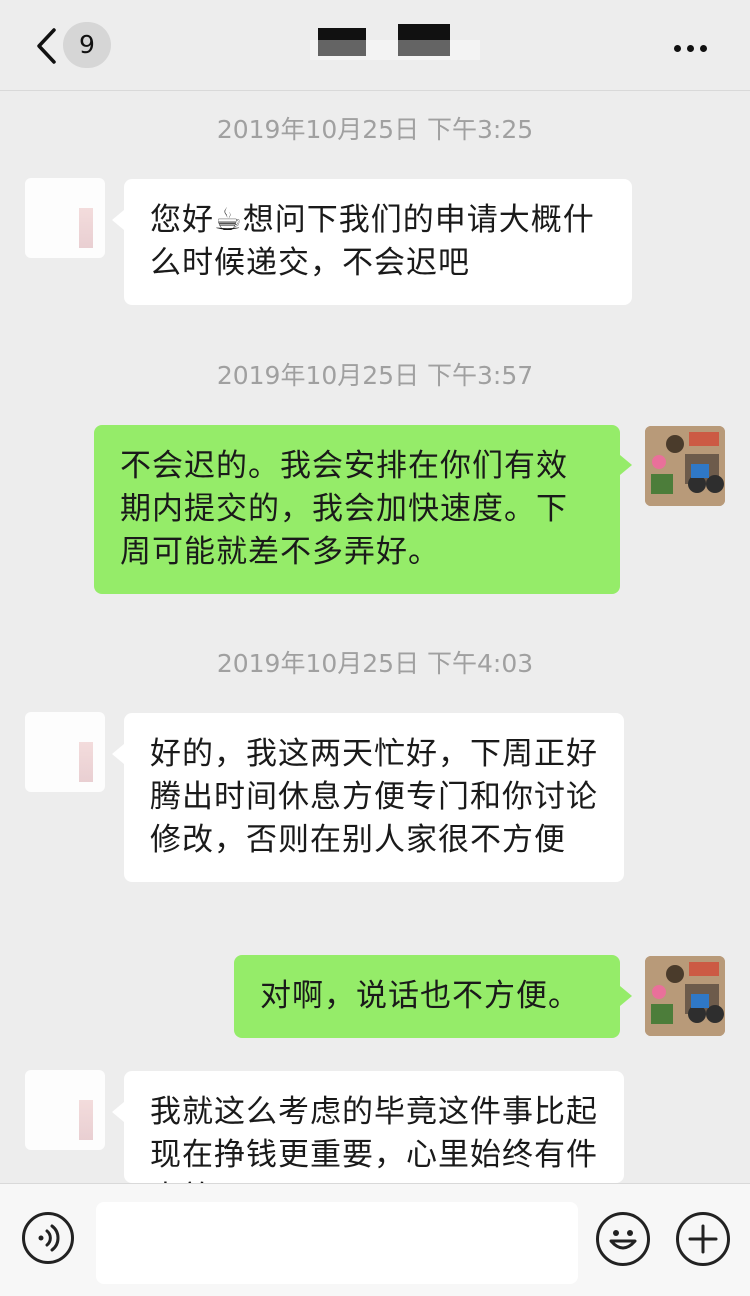 The height and width of the screenshot is (1296, 750). I want to click on voice-button, so click(48, 1238).